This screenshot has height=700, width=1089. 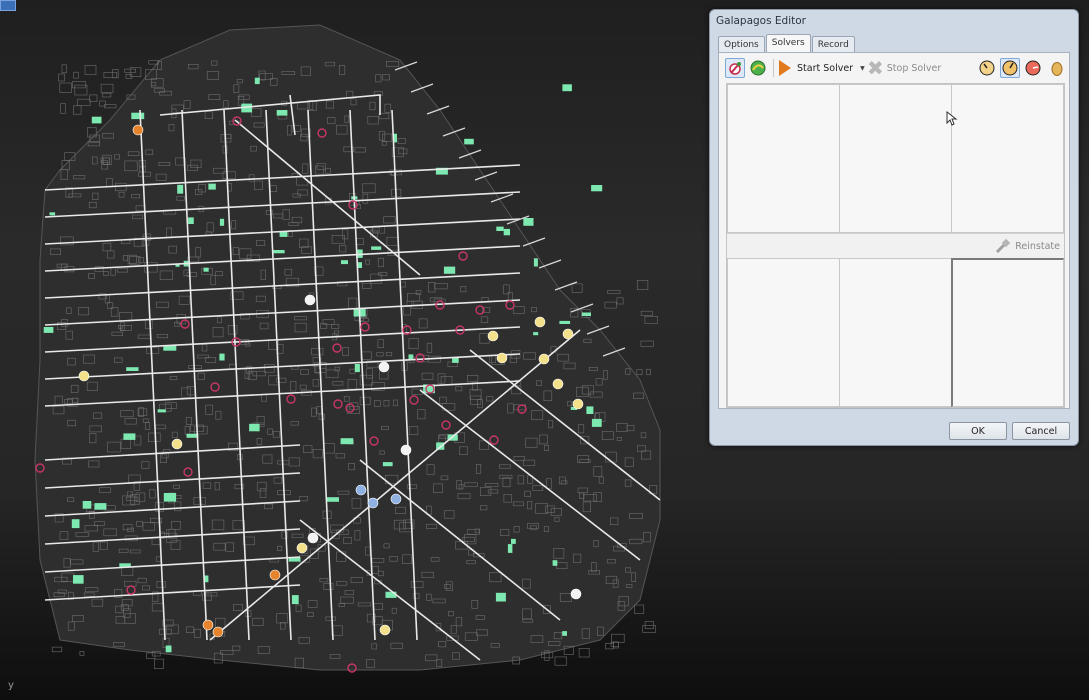 I want to click on view-dial-button, so click(x=1010, y=68).